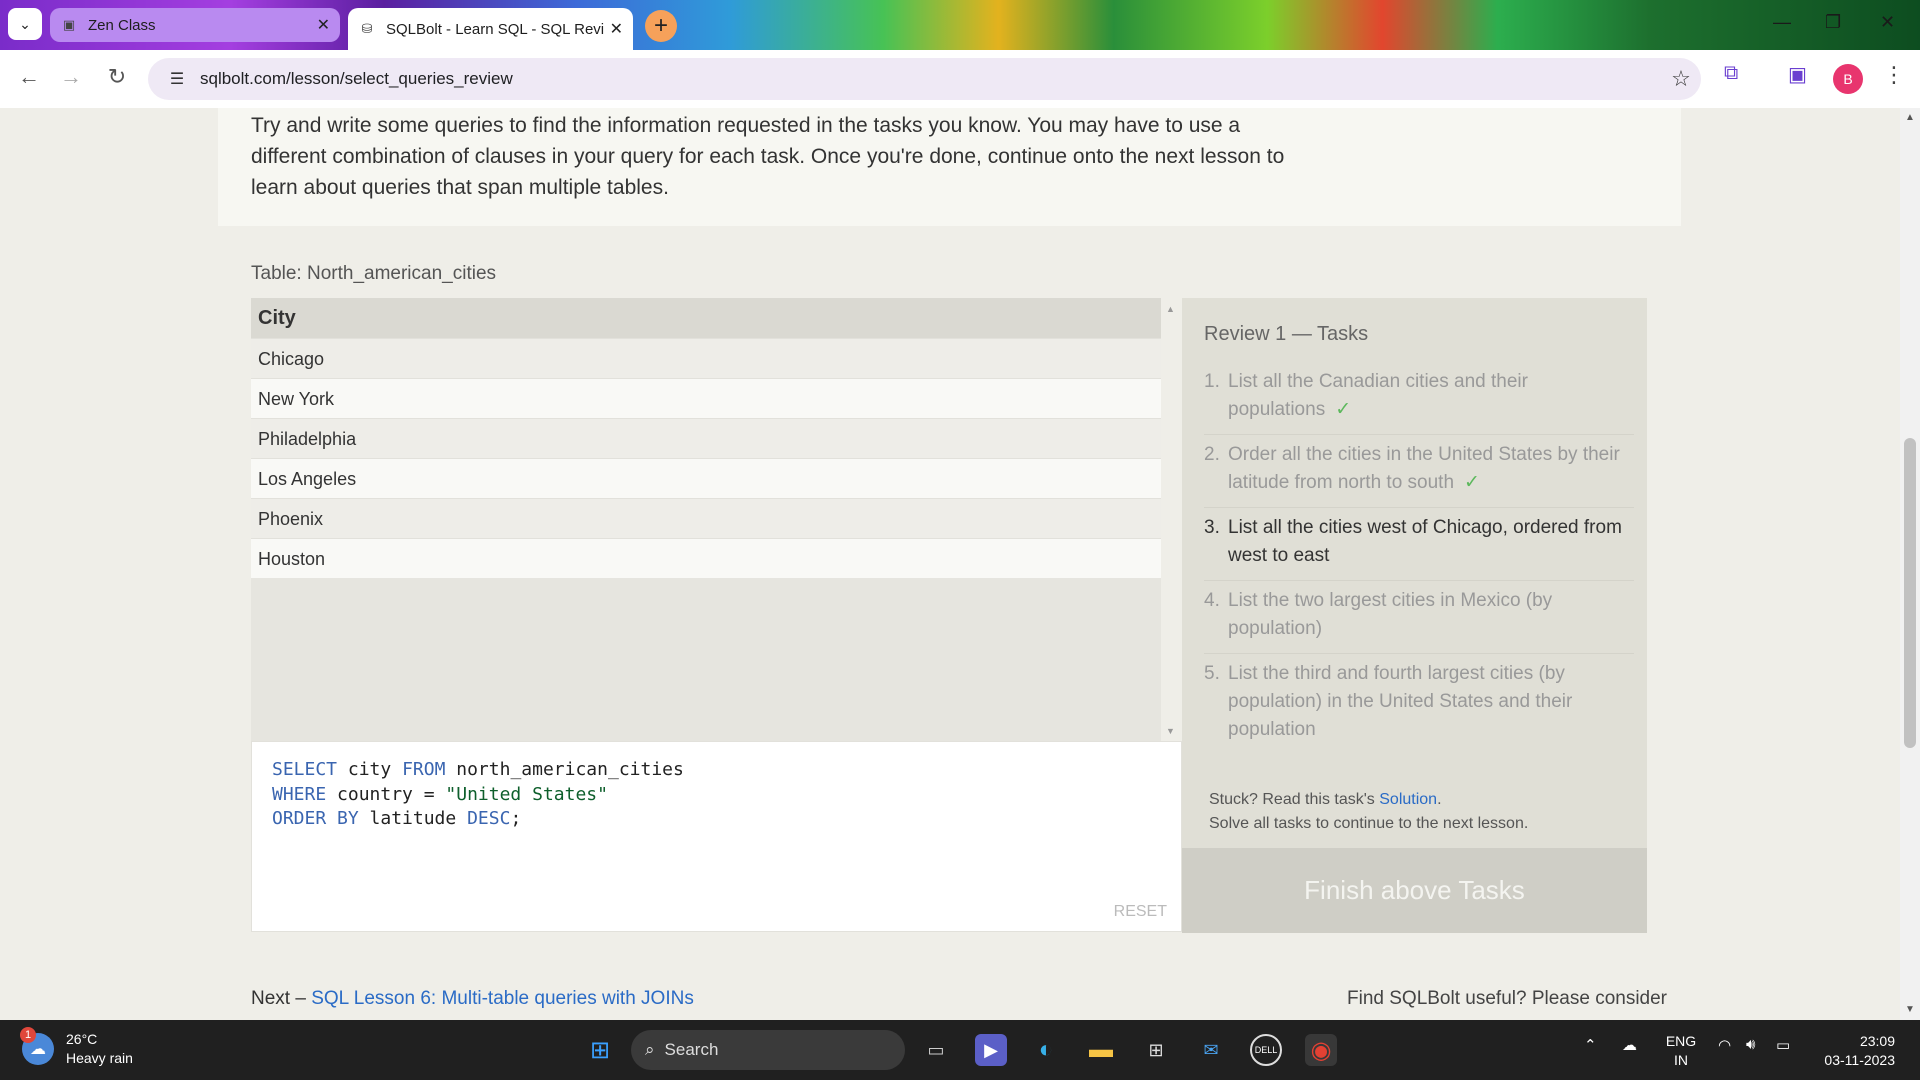 The height and width of the screenshot is (1080, 1920). What do you see at coordinates (28, 1035) in the screenshot?
I see `notification-badge: 1` at bounding box center [28, 1035].